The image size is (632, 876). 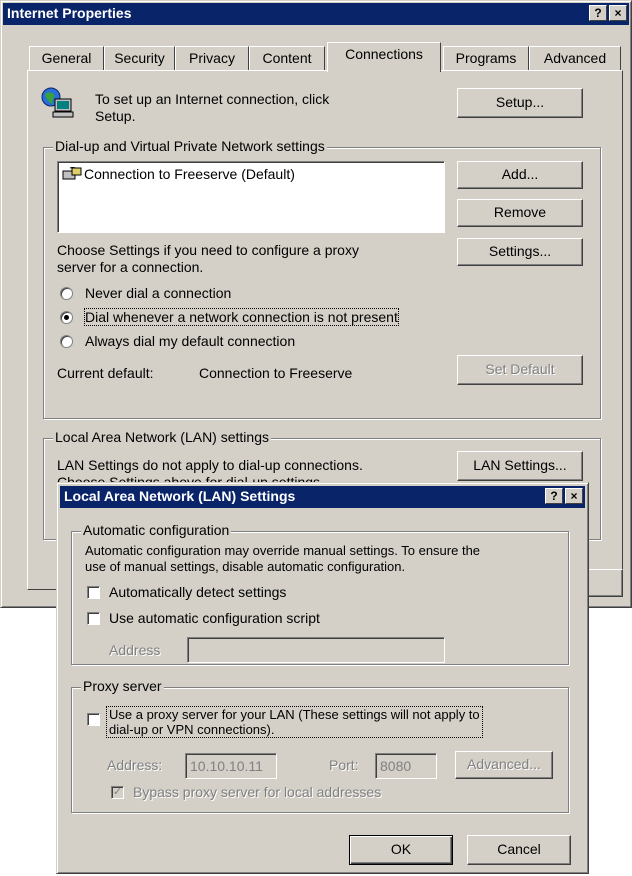 I want to click on script-address-label: Address, so click(x=135, y=650).